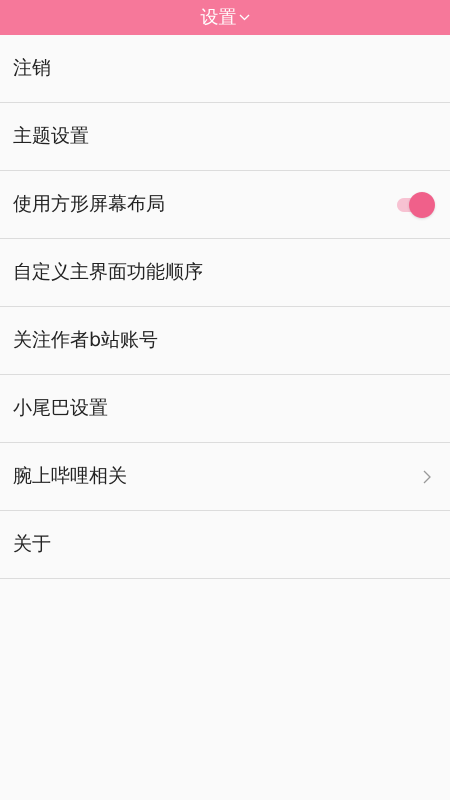 The width and height of the screenshot is (450, 800). What do you see at coordinates (51, 136) in the screenshot?
I see `setting-label: 主题设置` at bounding box center [51, 136].